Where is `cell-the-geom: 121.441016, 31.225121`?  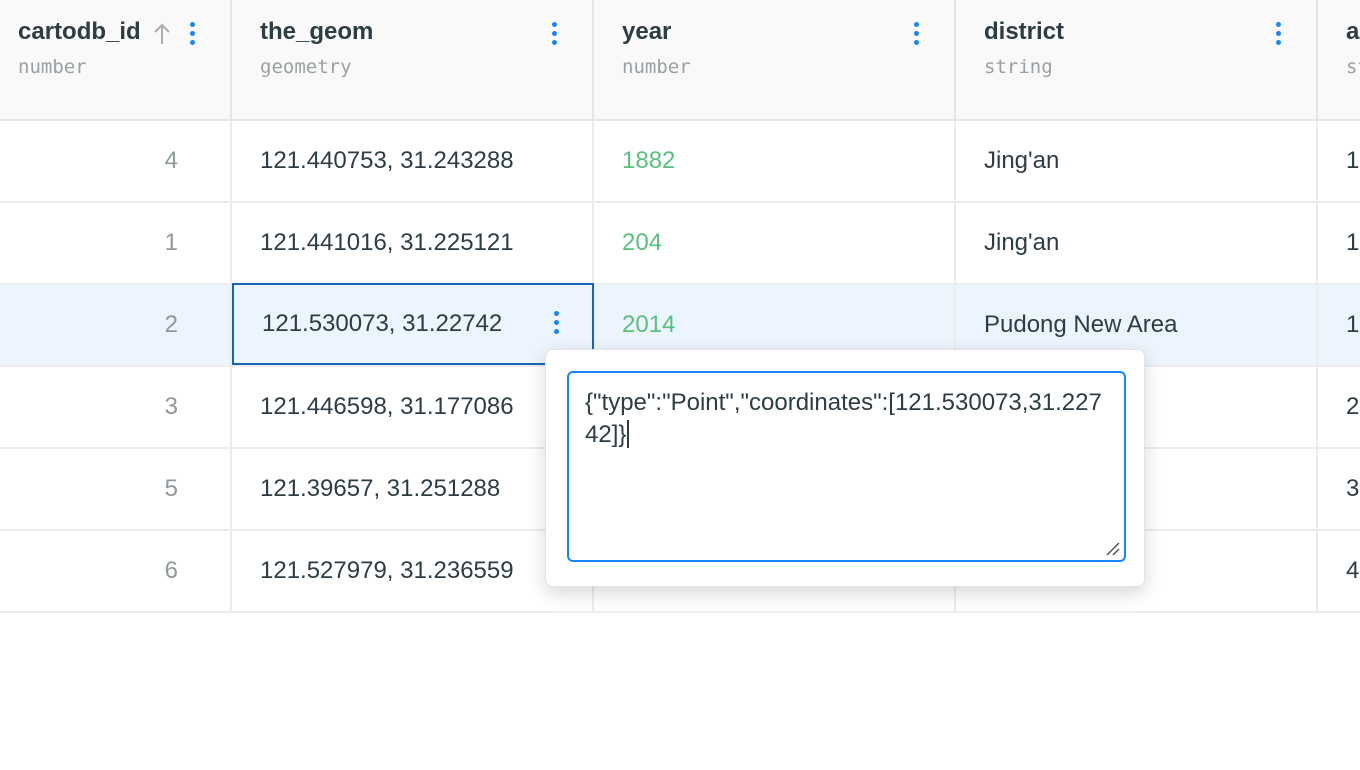
cell-the-geom: 121.441016, 31.225121 is located at coordinates (413, 243).